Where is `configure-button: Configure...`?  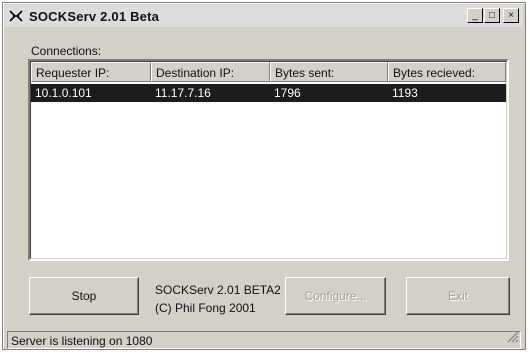
configure-button: Configure... is located at coordinates (335, 296).